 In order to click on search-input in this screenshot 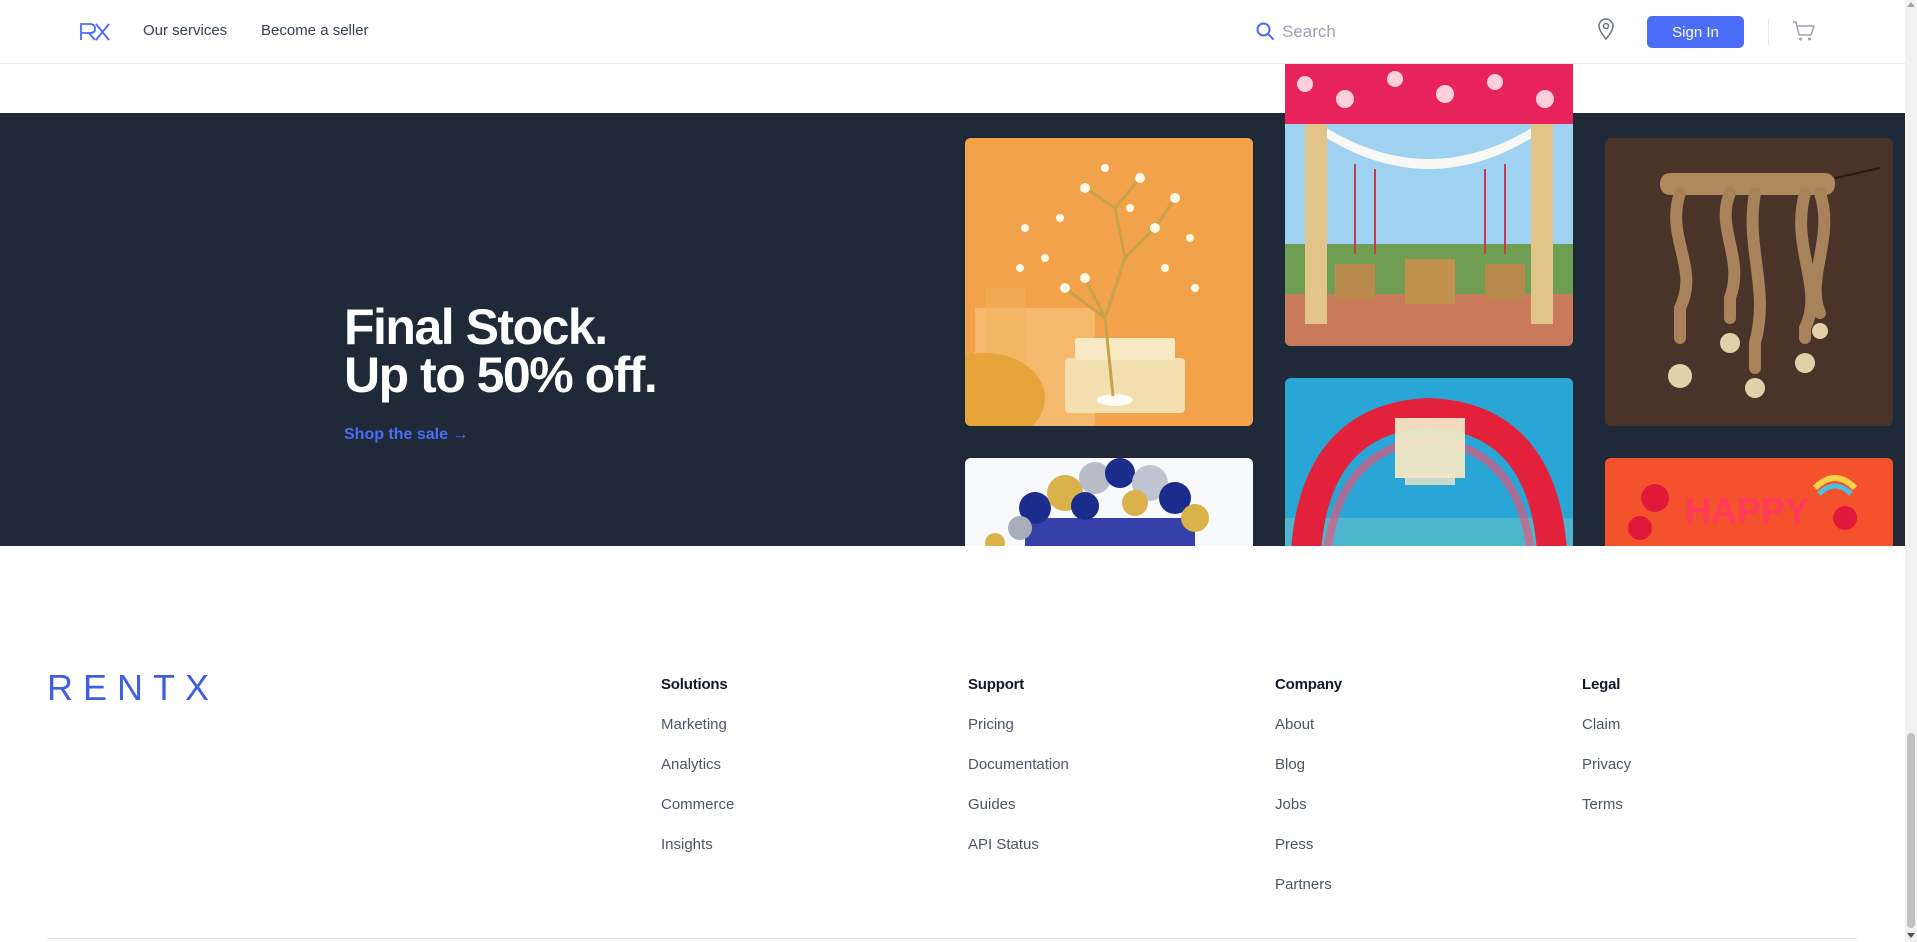, I will do `click(1422, 32)`.